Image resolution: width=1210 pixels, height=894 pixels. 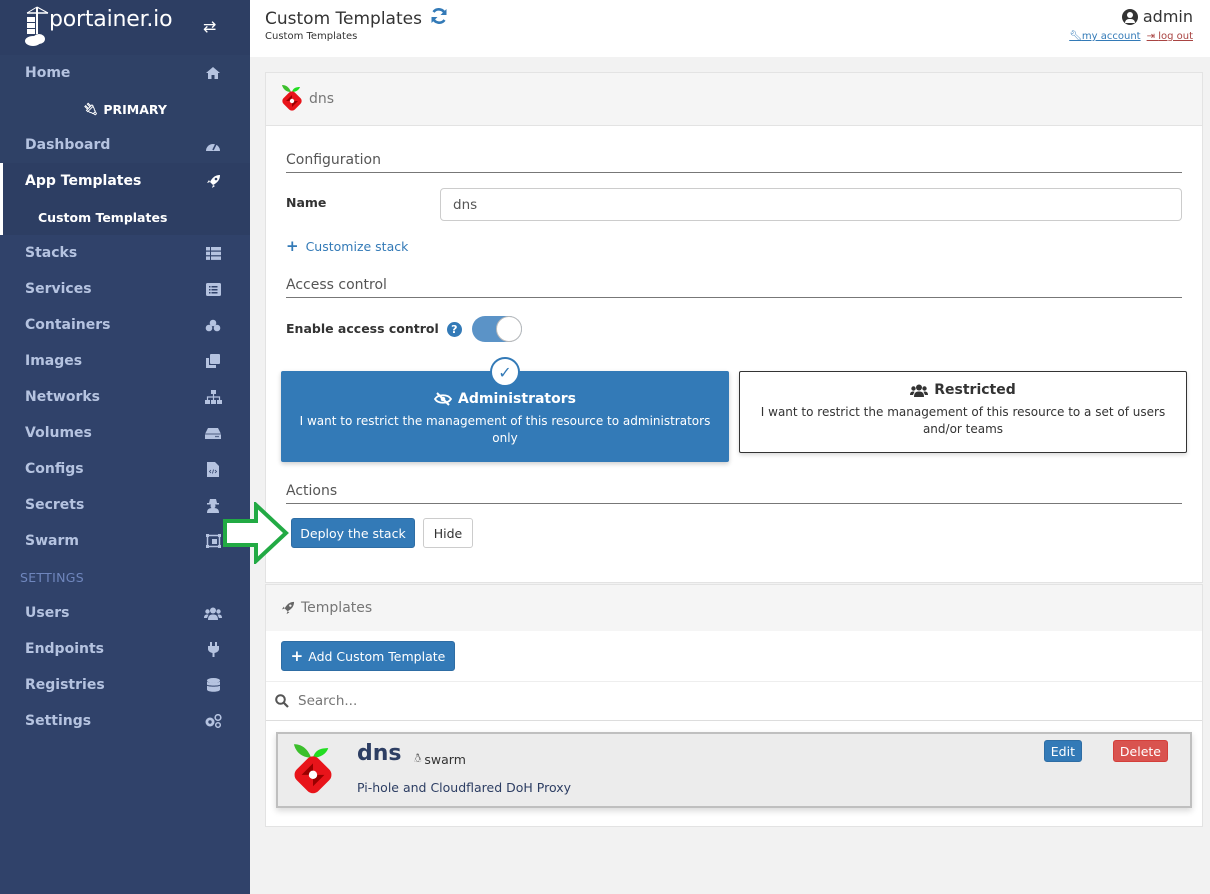 I want to click on endpoint-label: 🔌︎ PRIMARY, so click(x=125, y=109).